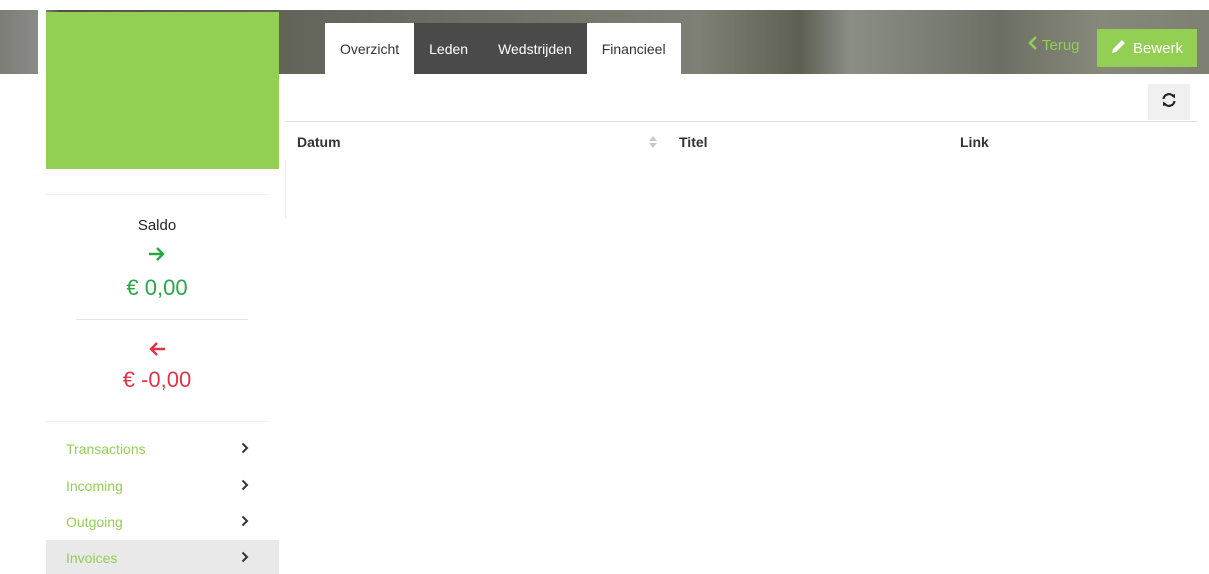 The width and height of the screenshot is (1209, 574). Describe the element at coordinates (633, 48) in the screenshot. I see `tab-financieel: Financieel` at that location.